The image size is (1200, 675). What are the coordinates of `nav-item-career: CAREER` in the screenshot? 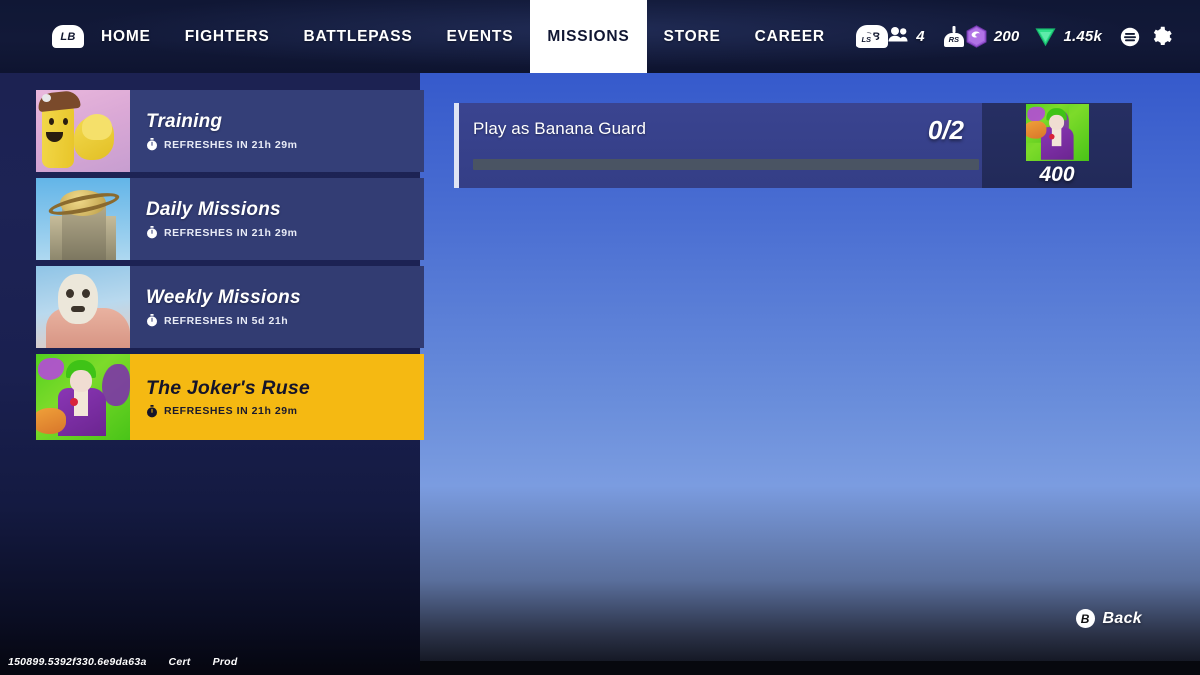 It's located at (790, 36).